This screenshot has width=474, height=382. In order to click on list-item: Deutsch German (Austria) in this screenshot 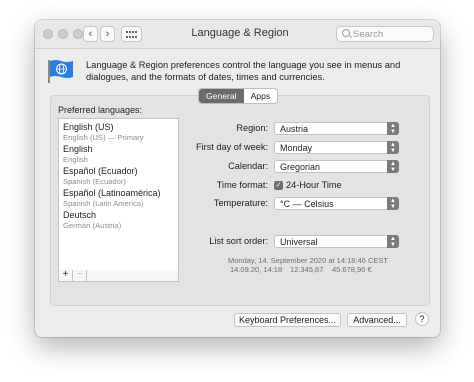, I will do `click(92, 220)`.